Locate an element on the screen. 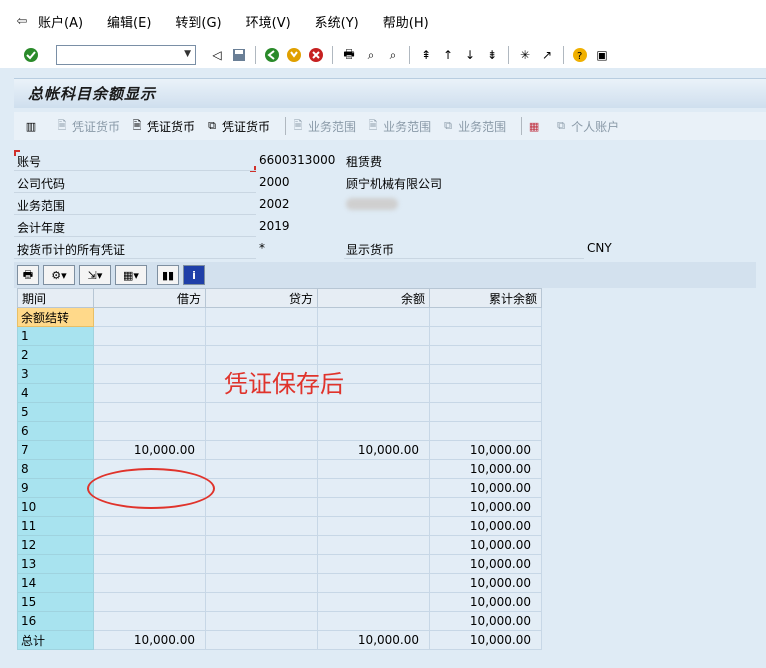  doc-currency-button-3: ⧉ 凭证货币 is located at coordinates (237, 126).